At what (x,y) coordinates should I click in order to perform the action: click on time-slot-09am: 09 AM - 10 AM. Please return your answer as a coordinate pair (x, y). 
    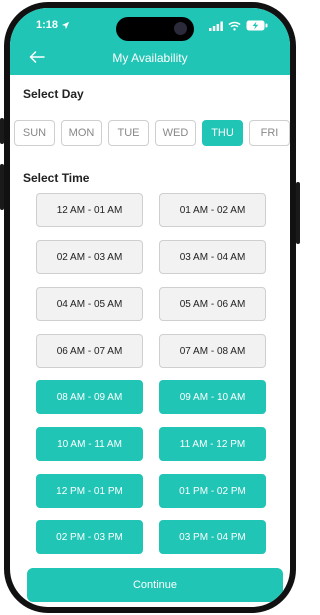
    Looking at the image, I should click on (212, 397).